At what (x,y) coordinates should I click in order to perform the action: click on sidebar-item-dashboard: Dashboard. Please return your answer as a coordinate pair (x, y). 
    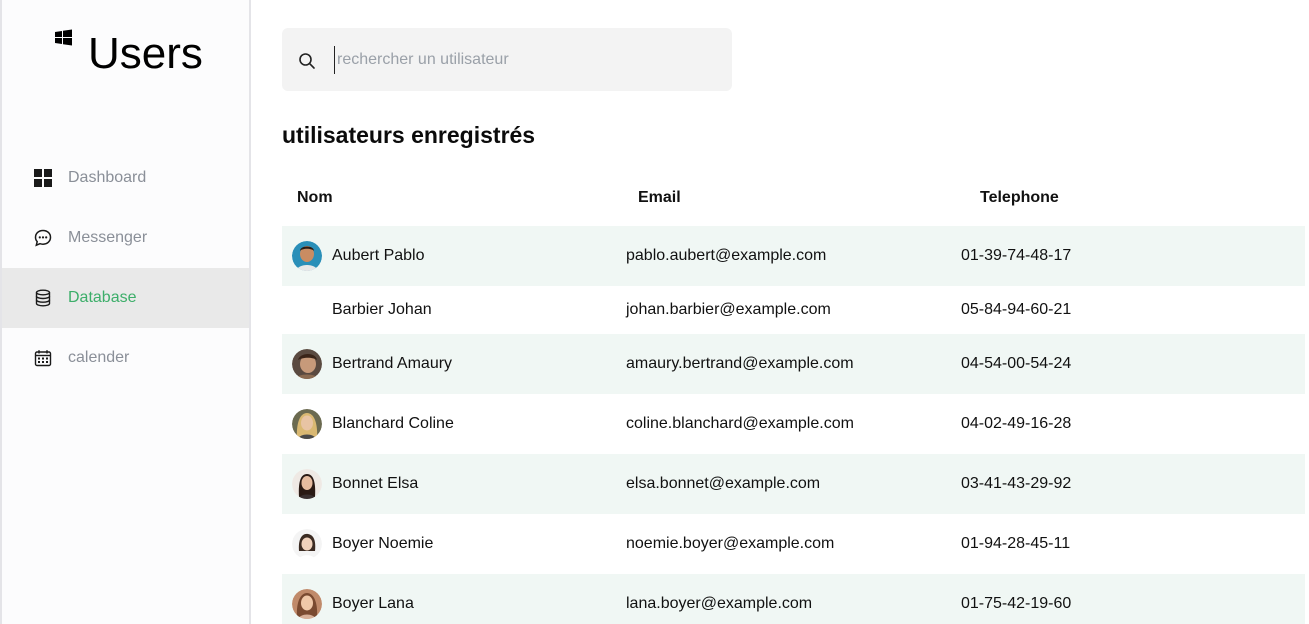
    Looking at the image, I should click on (125, 178).